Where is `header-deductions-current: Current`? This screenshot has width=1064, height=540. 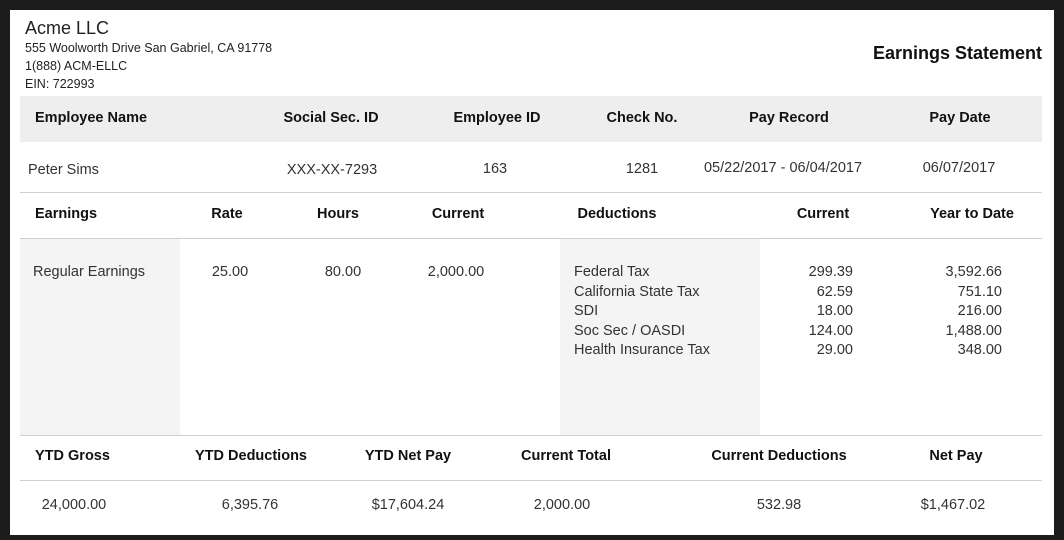 header-deductions-current: Current is located at coordinates (823, 214).